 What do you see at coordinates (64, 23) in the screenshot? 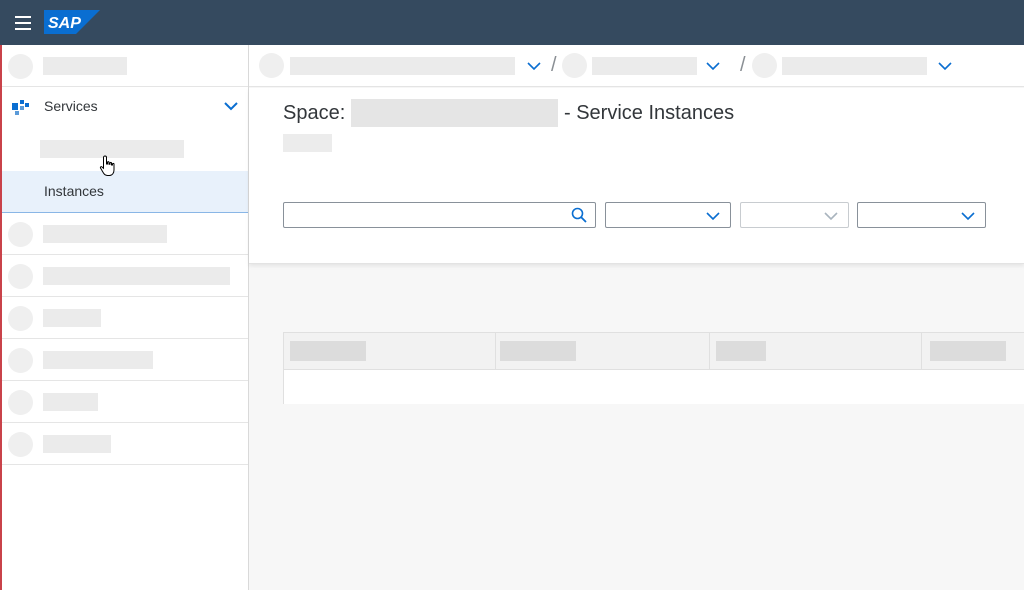
I see `logo-text: SAP` at bounding box center [64, 23].